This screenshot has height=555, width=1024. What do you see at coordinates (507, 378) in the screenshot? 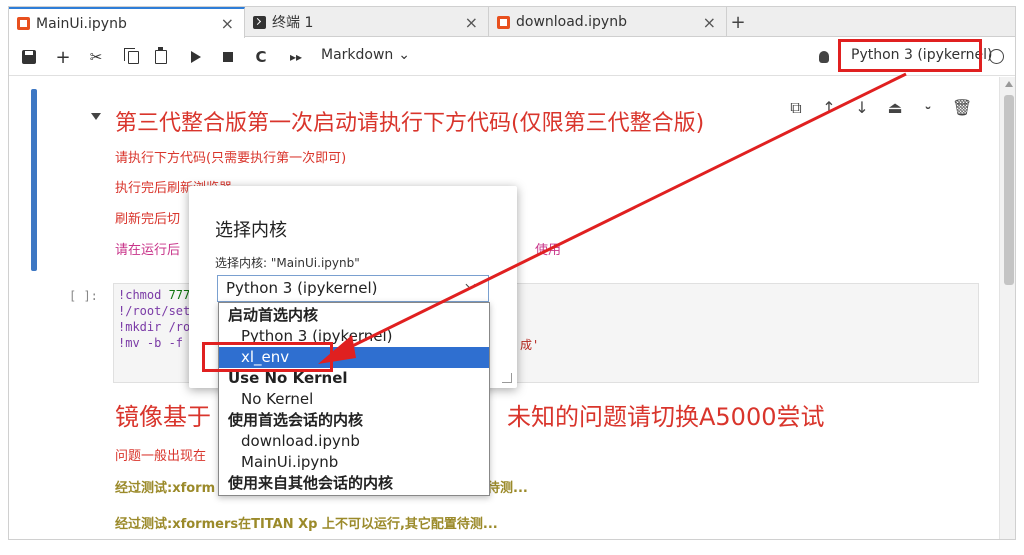
I see `resize-grip-icon` at bounding box center [507, 378].